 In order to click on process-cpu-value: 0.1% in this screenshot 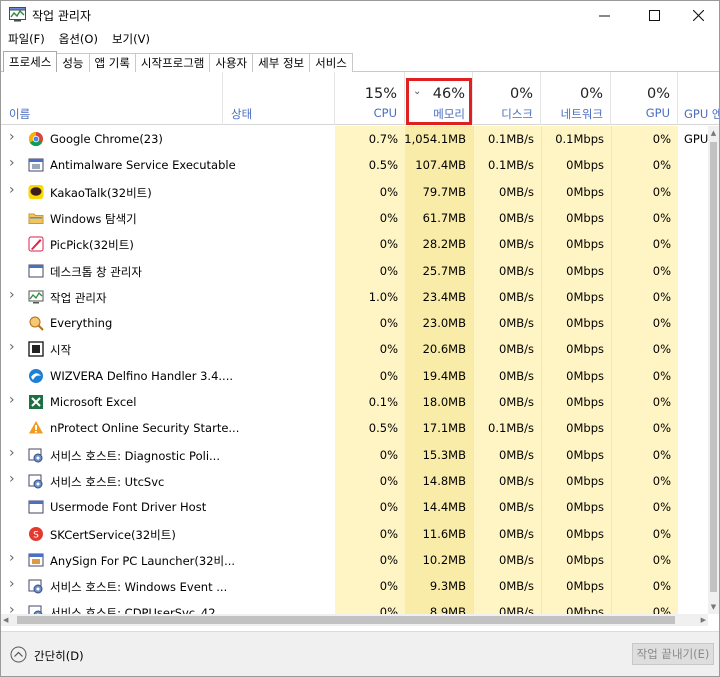, I will do `click(383, 402)`.